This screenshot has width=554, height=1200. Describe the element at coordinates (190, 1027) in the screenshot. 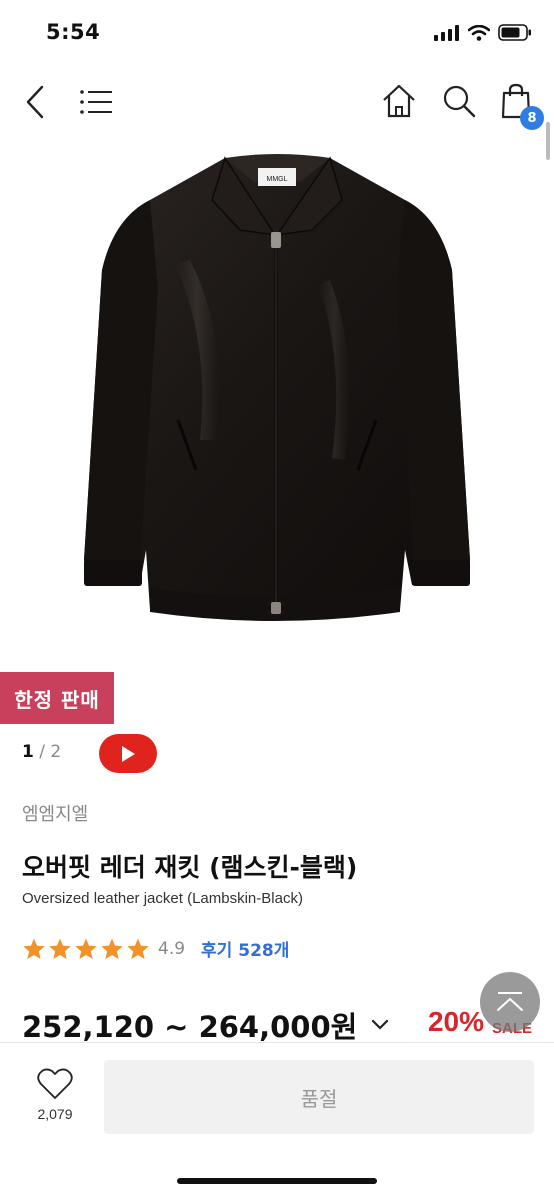

I see `price-text: 252,120 ~ 264,000원` at that location.